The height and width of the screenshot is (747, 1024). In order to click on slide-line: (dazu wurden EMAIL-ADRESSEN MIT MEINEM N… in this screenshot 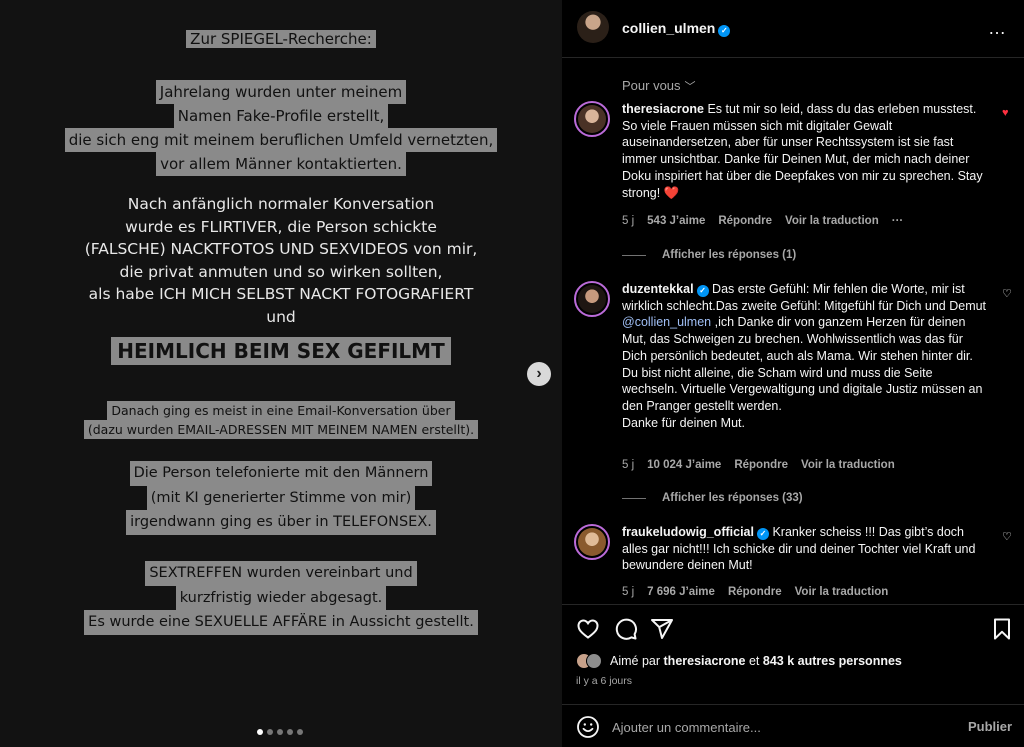, I will do `click(281, 429)`.